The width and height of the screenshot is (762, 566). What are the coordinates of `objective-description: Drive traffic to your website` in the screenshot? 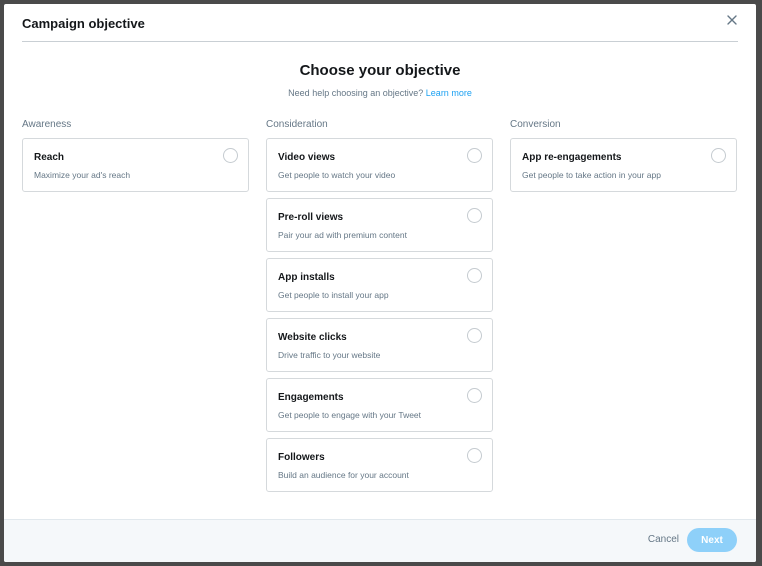 It's located at (329, 355).